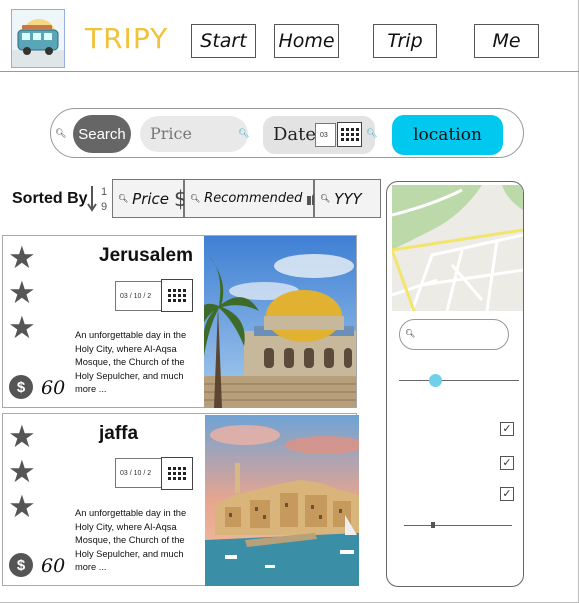  I want to click on location-button: location, so click(447, 135).